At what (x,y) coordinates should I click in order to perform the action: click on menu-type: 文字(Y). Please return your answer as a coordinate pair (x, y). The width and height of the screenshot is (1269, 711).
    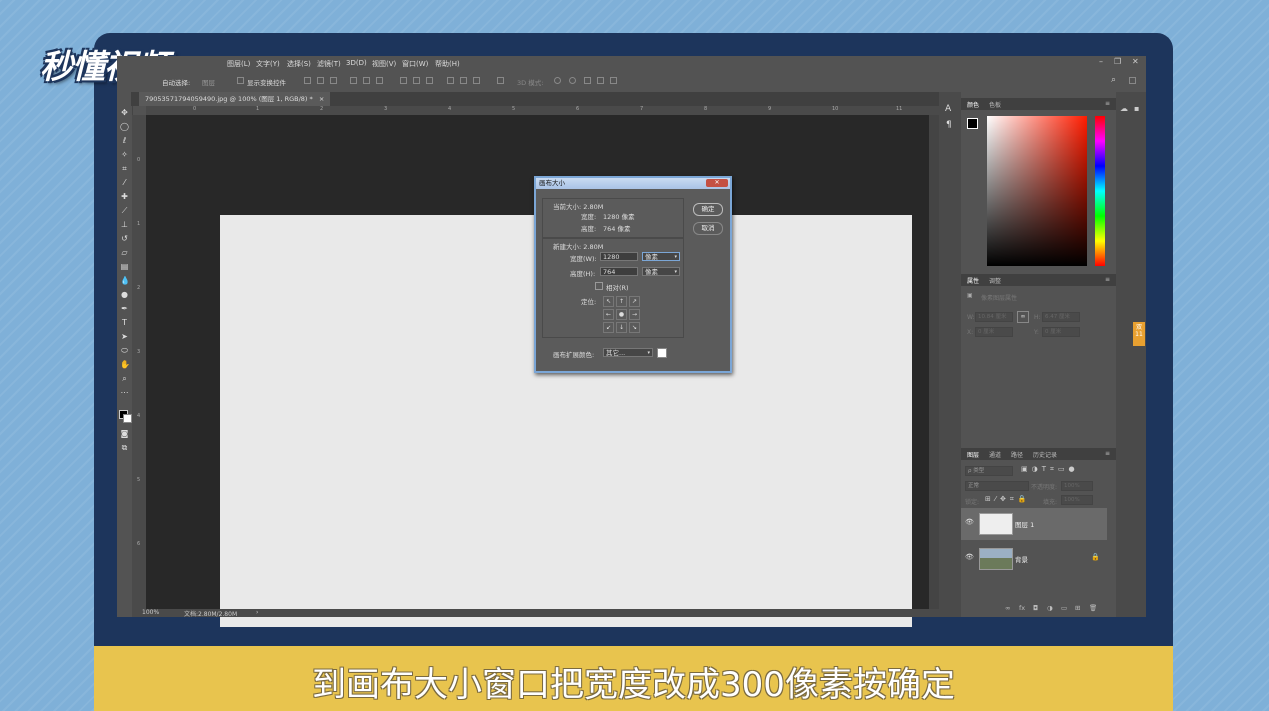
    Looking at the image, I should click on (268, 64).